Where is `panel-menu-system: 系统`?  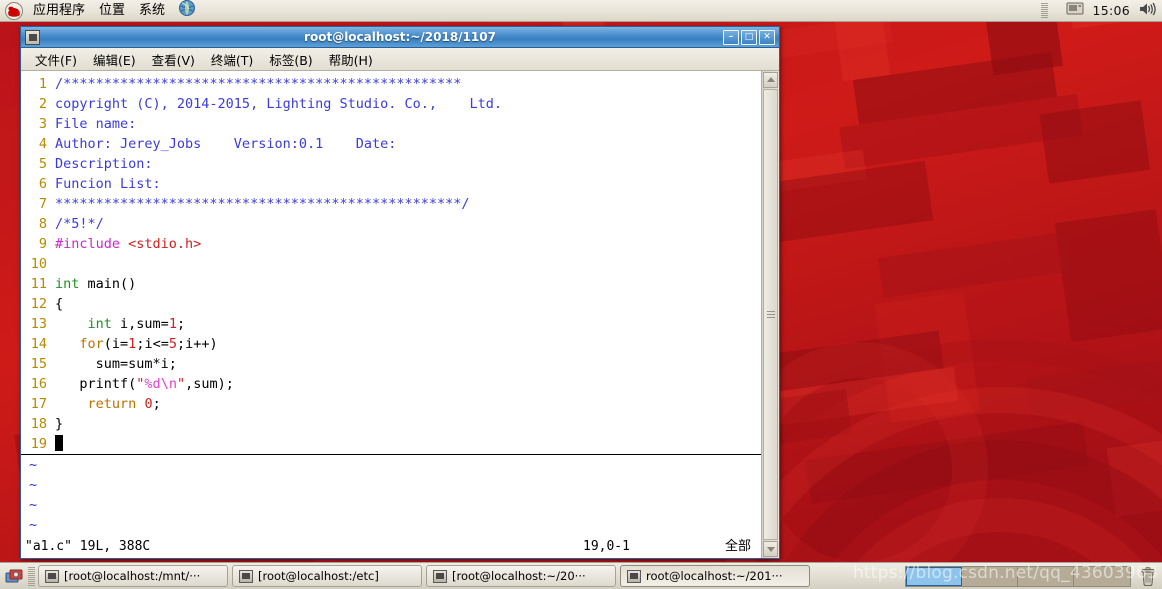 panel-menu-system: 系统 is located at coordinates (152, 11).